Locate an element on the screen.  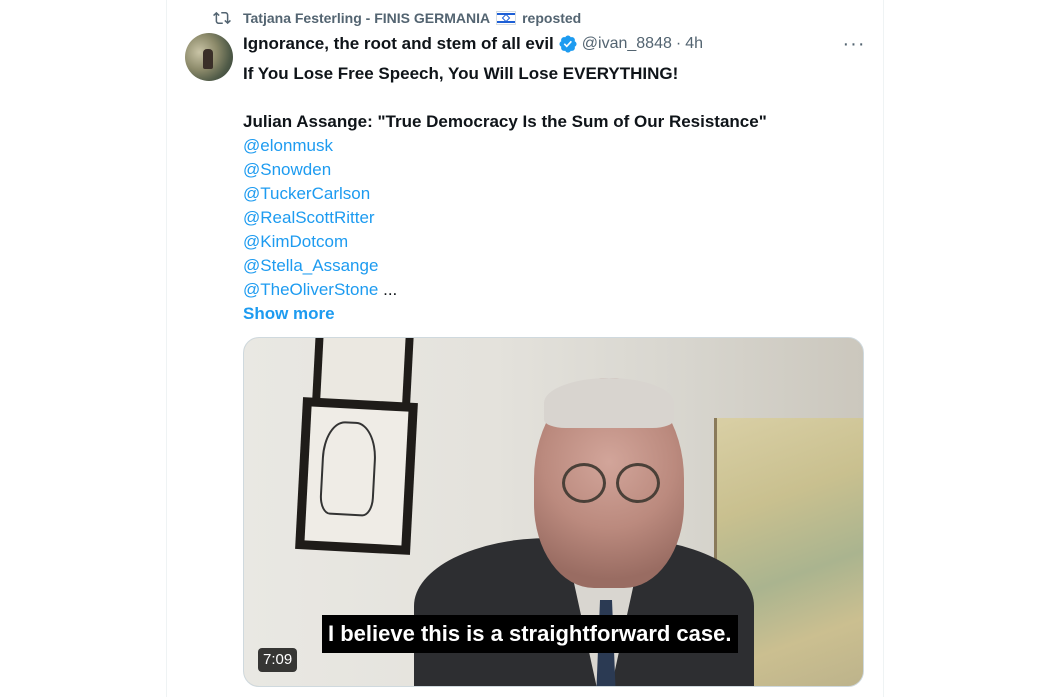
tweet-time: 4h is located at coordinates (694, 44).